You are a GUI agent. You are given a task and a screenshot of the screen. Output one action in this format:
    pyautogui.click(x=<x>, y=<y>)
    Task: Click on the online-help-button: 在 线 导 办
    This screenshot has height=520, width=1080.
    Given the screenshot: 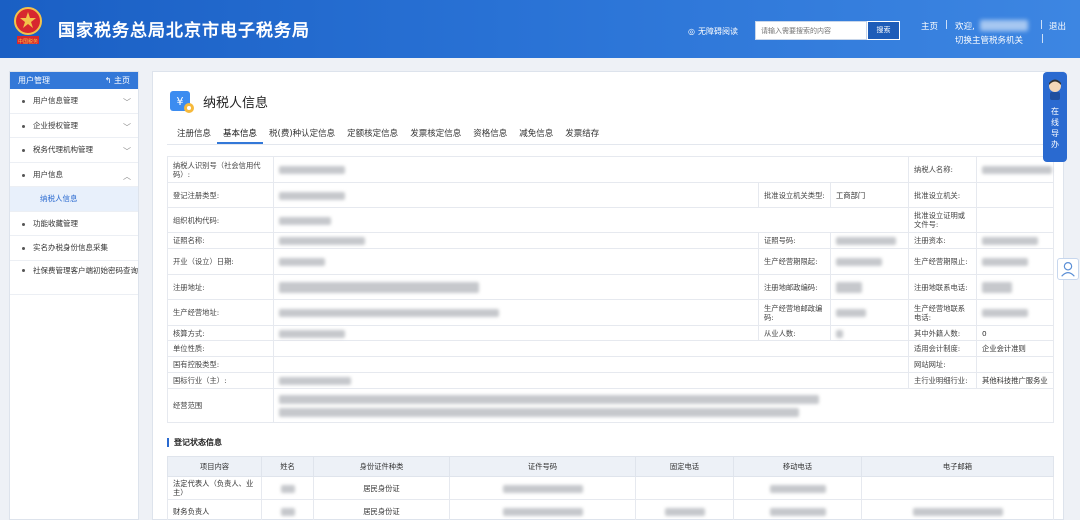 What is the action you would take?
    pyautogui.click(x=1055, y=117)
    